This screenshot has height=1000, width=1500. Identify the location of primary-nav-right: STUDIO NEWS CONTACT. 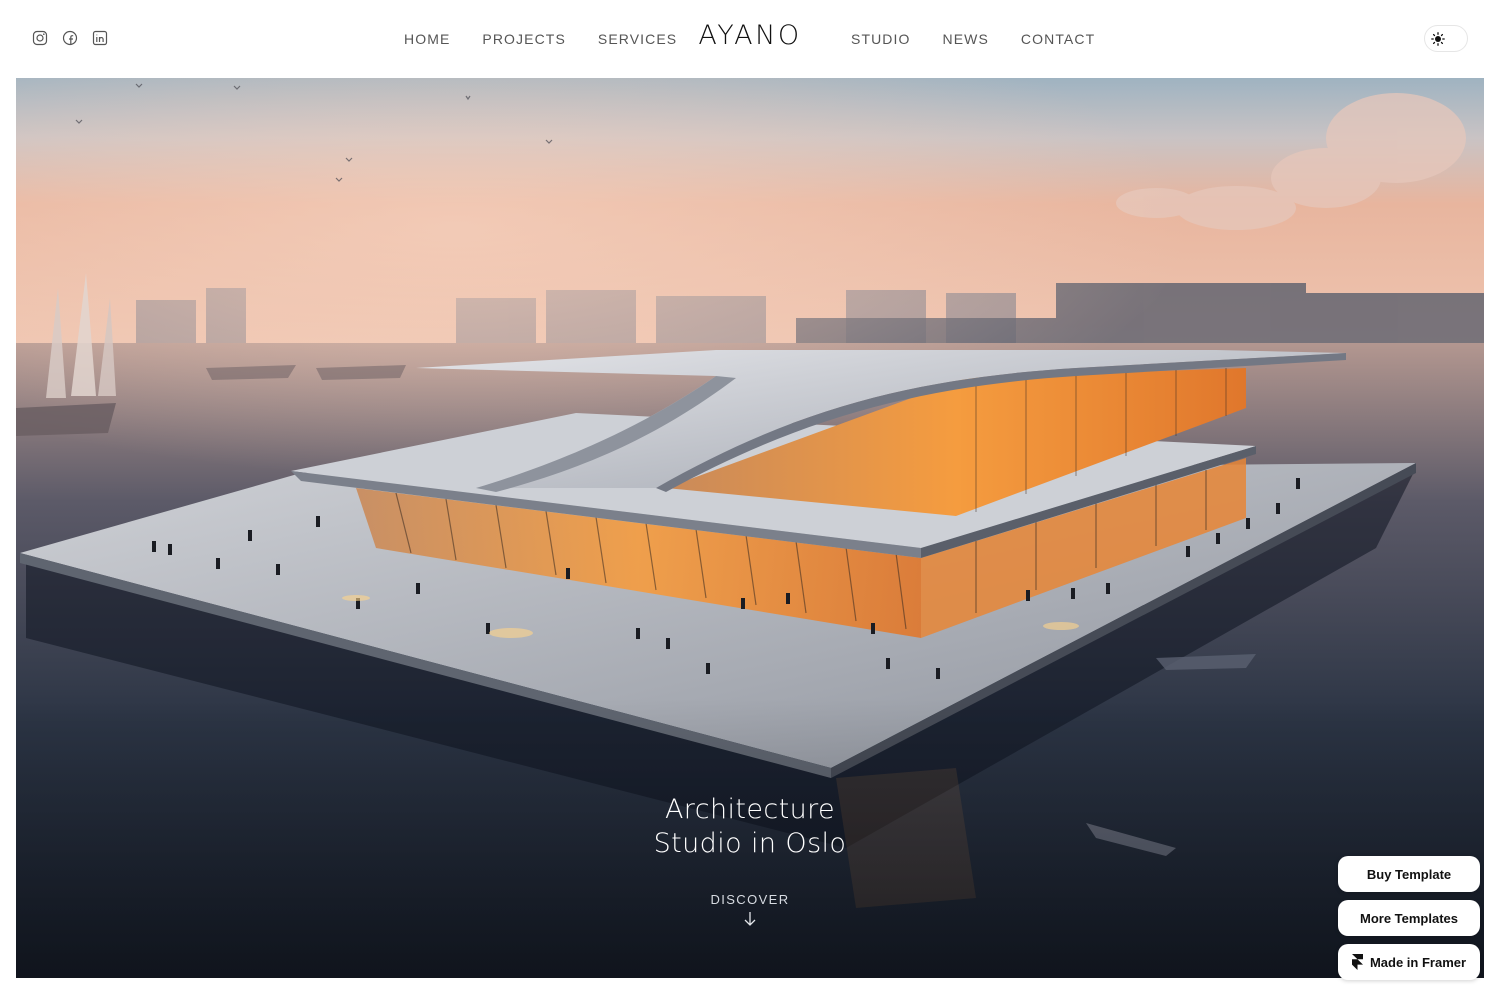
(973, 39).